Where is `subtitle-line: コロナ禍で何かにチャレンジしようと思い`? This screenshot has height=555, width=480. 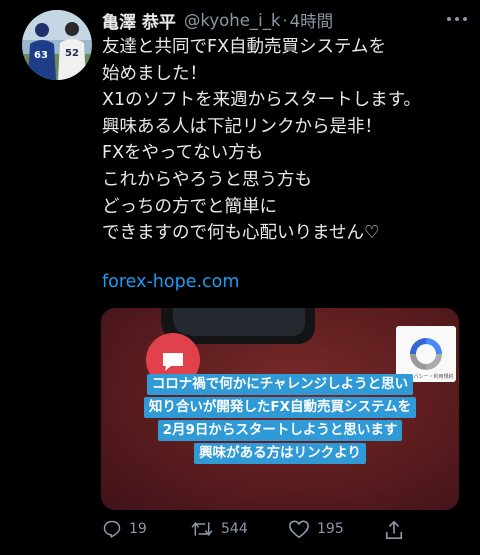
subtitle-line: コロナ禍で何かにチャレンジしようと思い is located at coordinates (280, 384).